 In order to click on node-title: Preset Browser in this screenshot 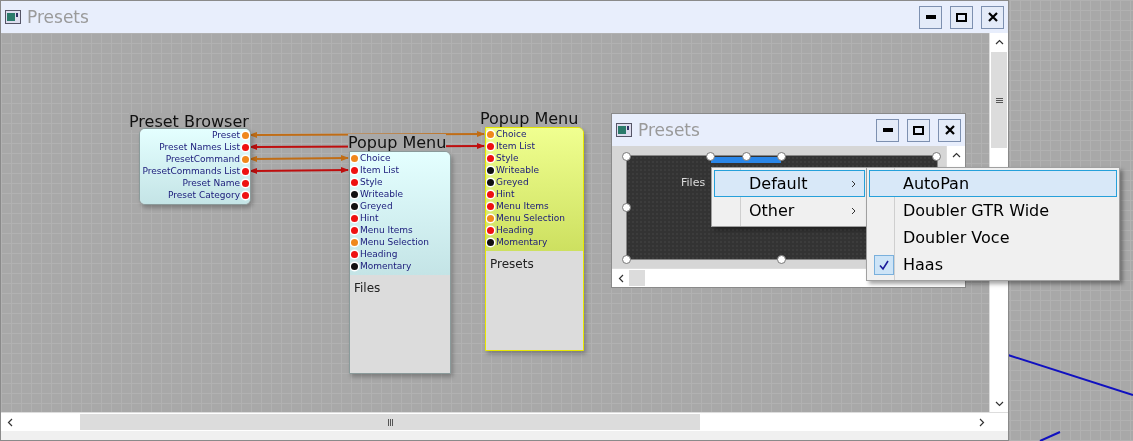, I will do `click(189, 121)`.